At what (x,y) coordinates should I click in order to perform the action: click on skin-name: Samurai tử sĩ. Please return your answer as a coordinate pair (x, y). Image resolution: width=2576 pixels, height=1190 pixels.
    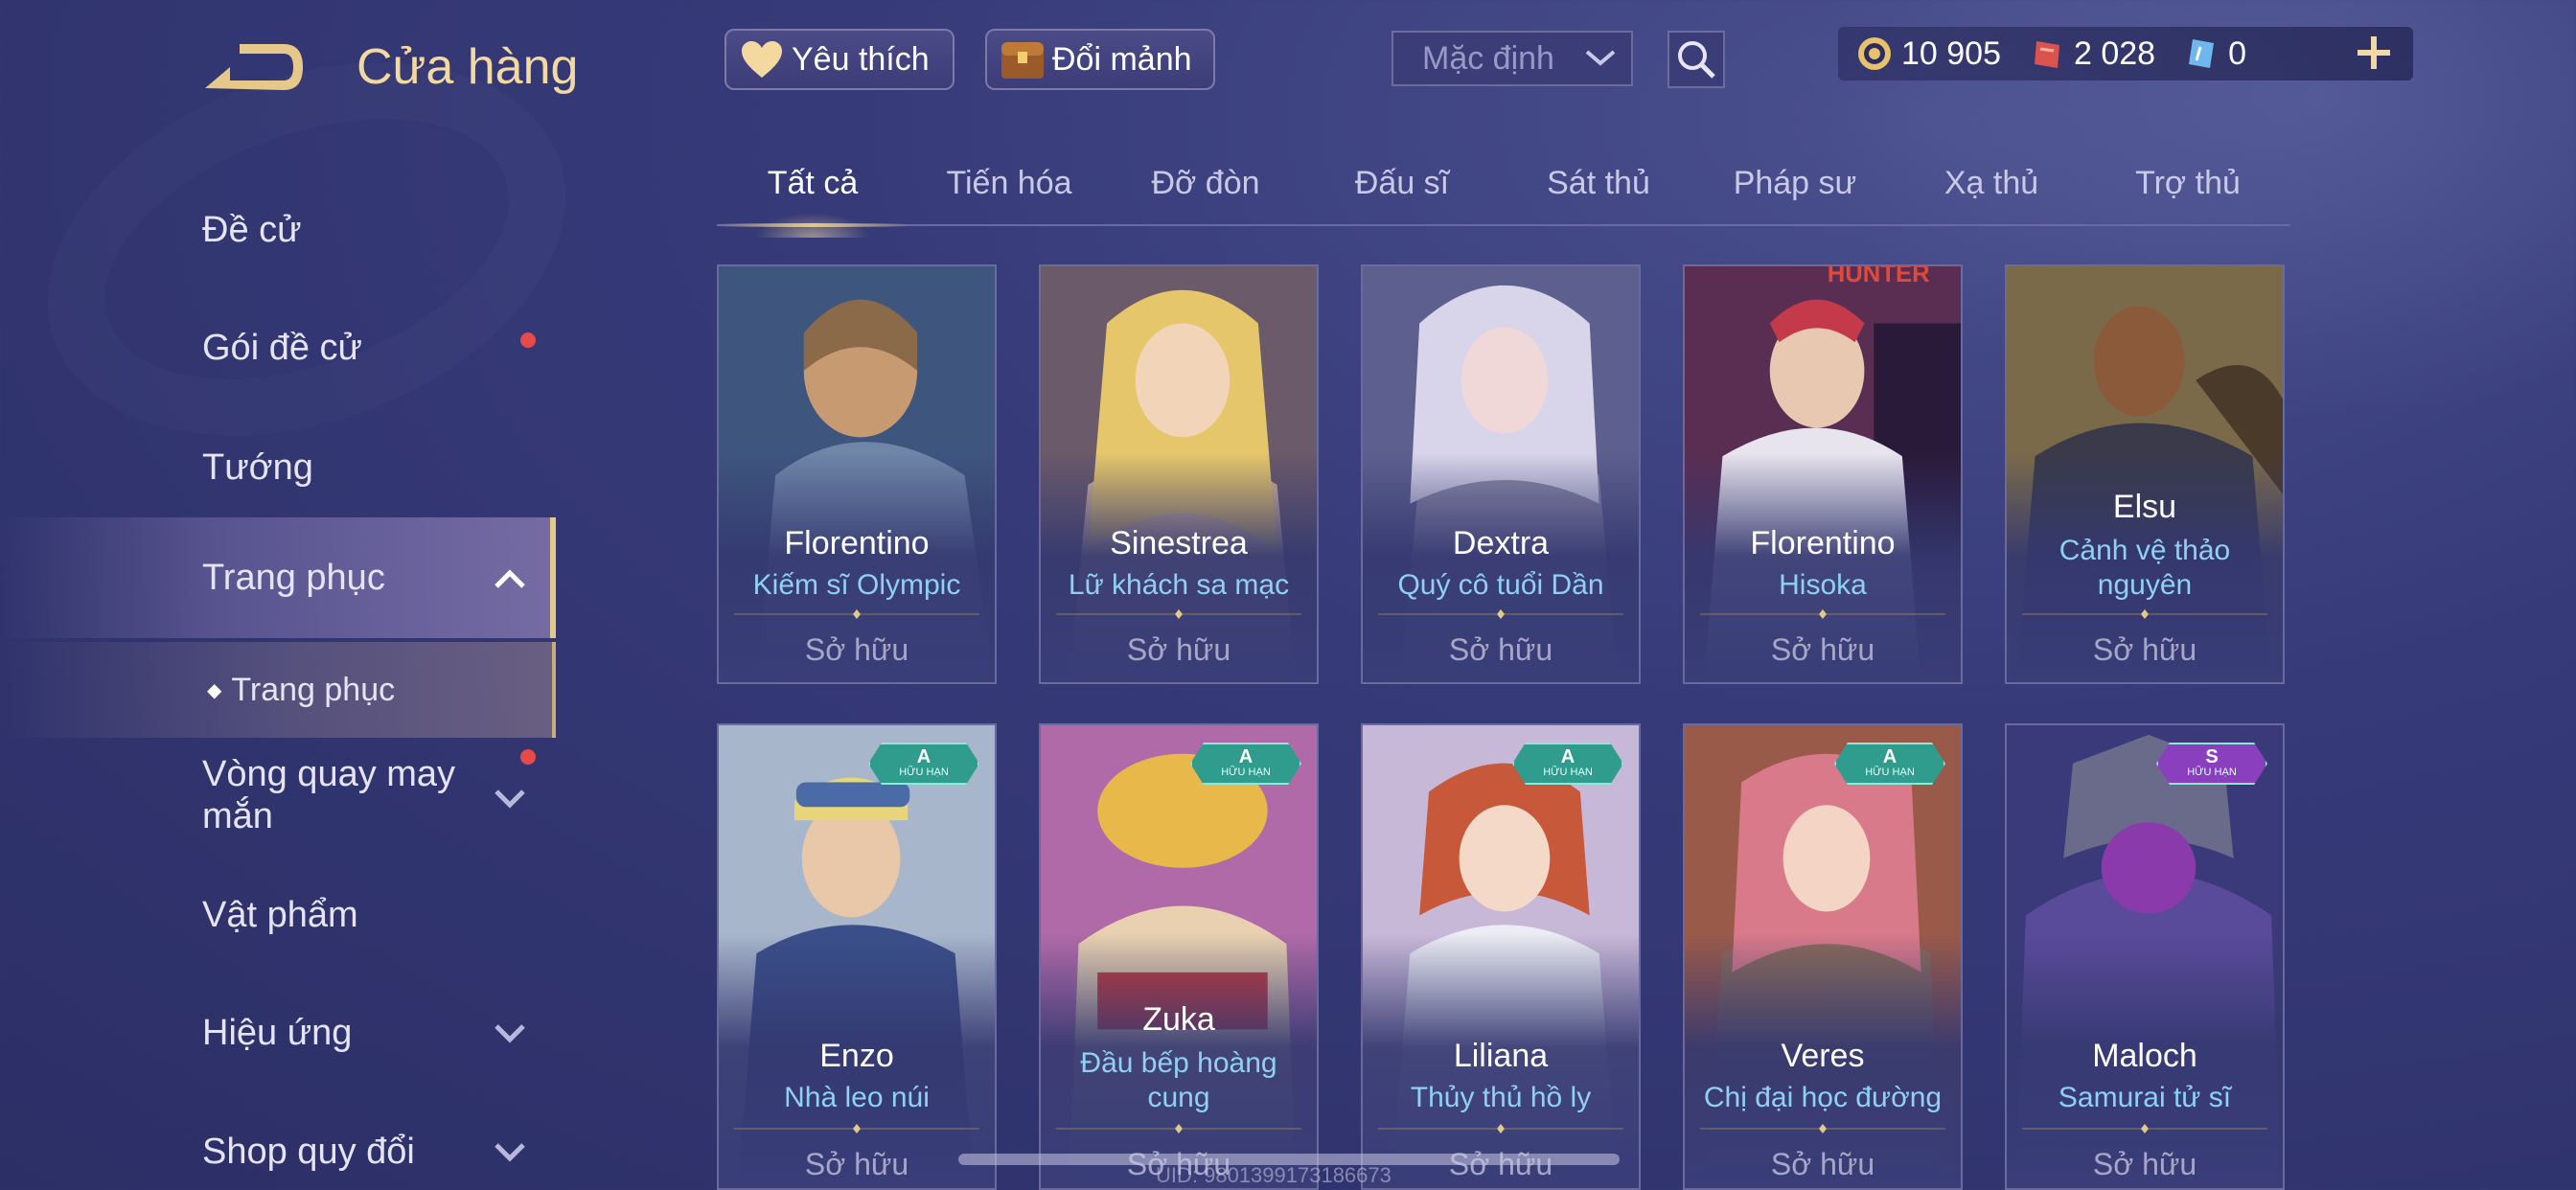
    Looking at the image, I should click on (2145, 1098).